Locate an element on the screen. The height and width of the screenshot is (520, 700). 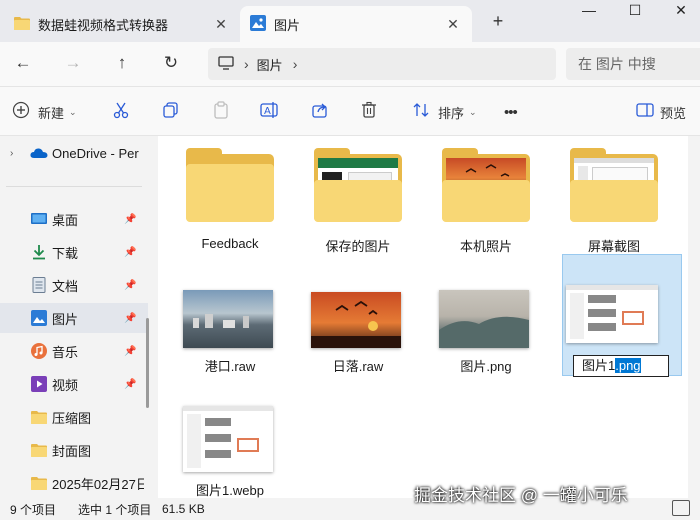
file-item-local-photos: 本机照片 is located at coordinates (486, 202).